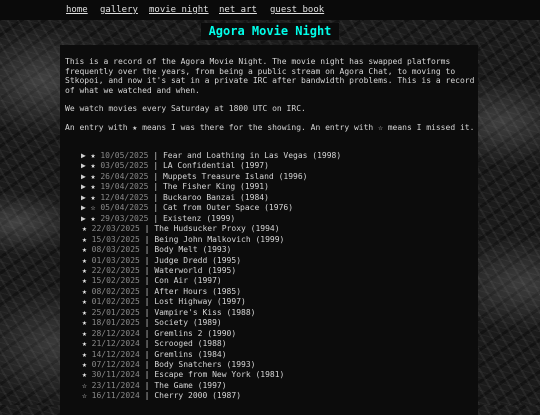  Describe the element at coordinates (124, 187) in the screenshot. I see `movie-date: 19/04/2025` at that location.